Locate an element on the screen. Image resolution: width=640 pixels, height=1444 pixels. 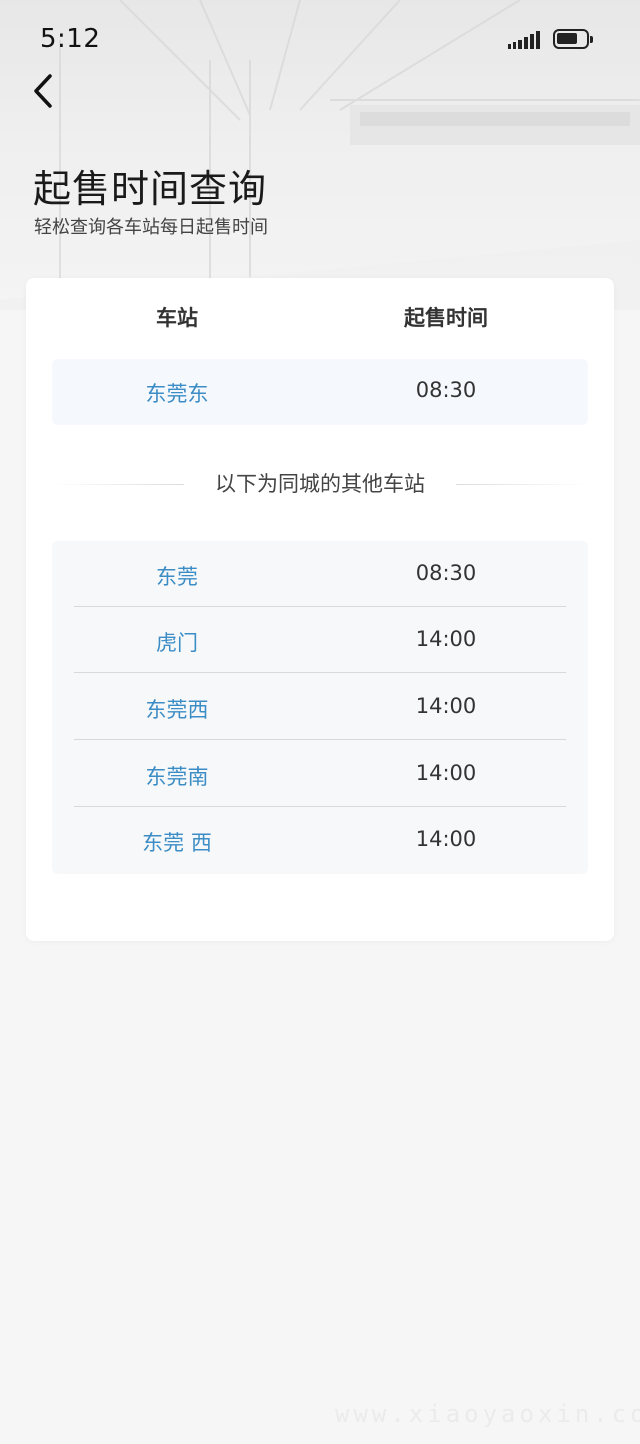
table-row: 虎门 14:00 is located at coordinates (320, 640).